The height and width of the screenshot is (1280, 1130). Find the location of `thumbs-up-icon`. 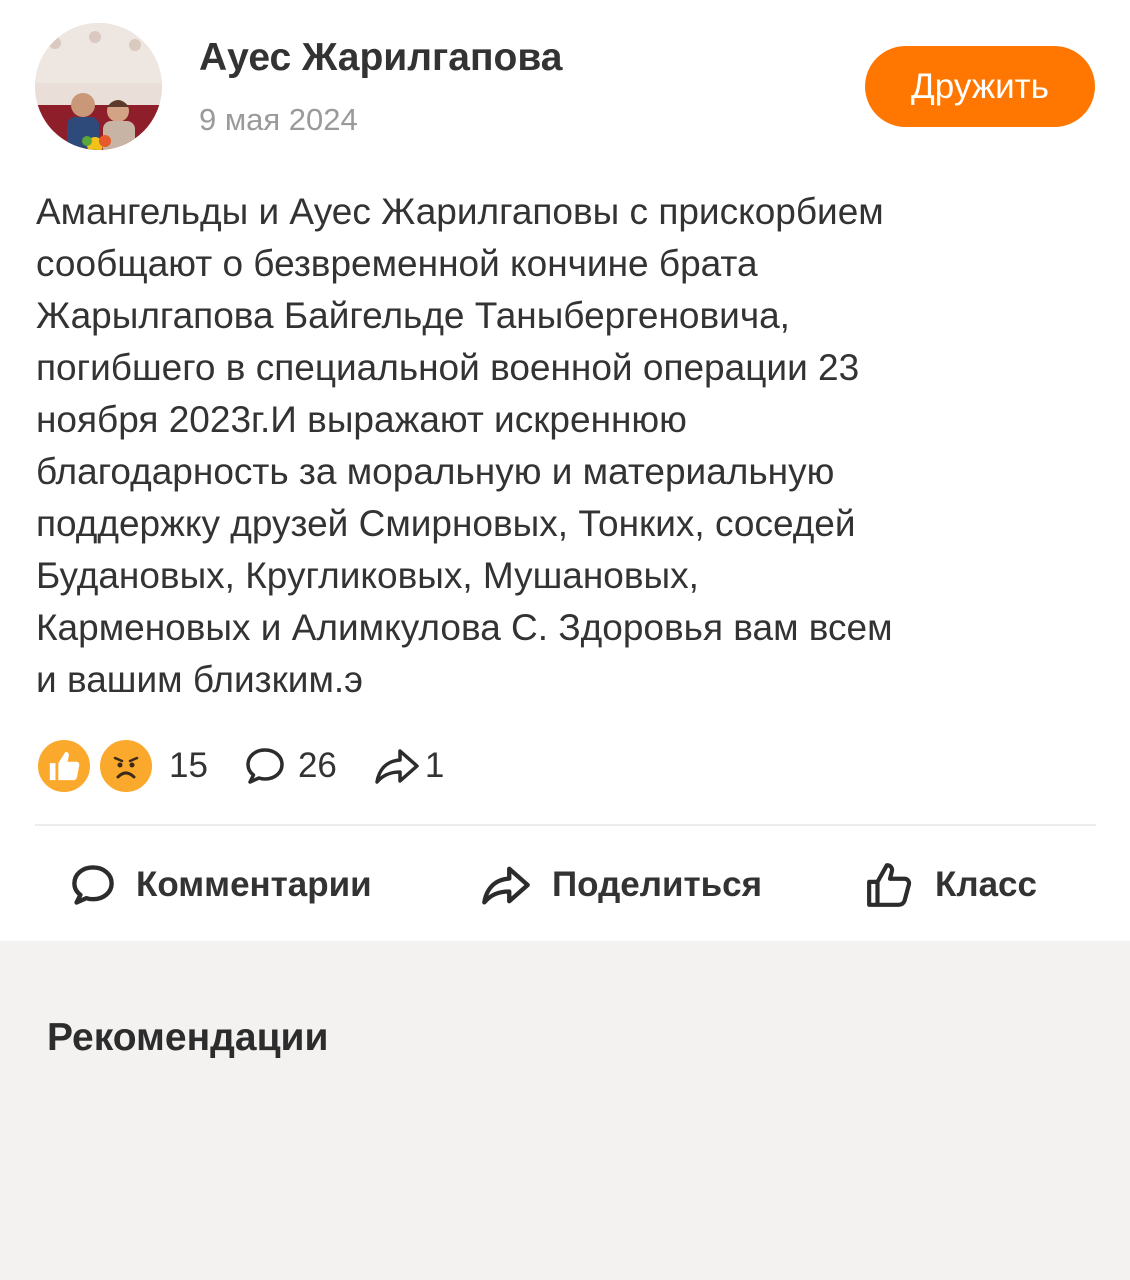

thumbs-up-icon is located at coordinates (889, 885).